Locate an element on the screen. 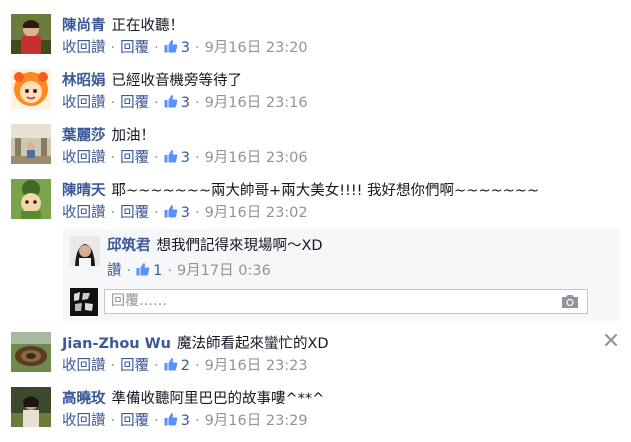 Image resolution: width=631 pixels, height=442 pixels. reply-text: 想我們記得來現場啊～XD is located at coordinates (239, 246).